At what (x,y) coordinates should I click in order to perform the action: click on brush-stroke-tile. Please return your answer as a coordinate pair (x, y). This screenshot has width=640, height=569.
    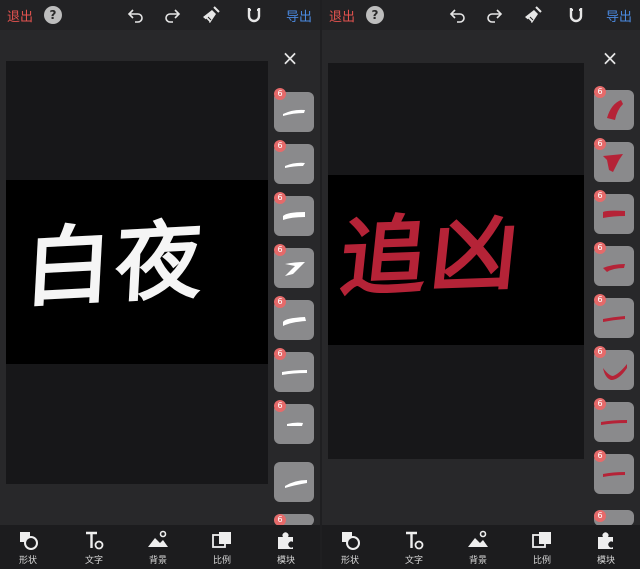
    Looking at the image, I should click on (294, 482).